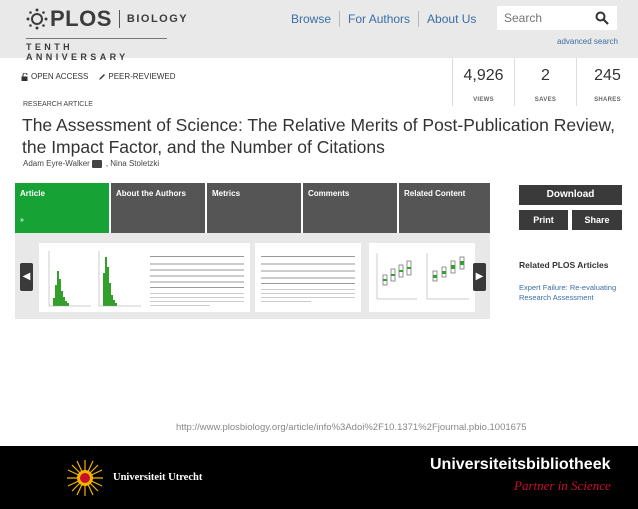 This screenshot has width=638, height=509. What do you see at coordinates (26, 277) in the screenshot?
I see `carousel-prev-button: ◀` at bounding box center [26, 277].